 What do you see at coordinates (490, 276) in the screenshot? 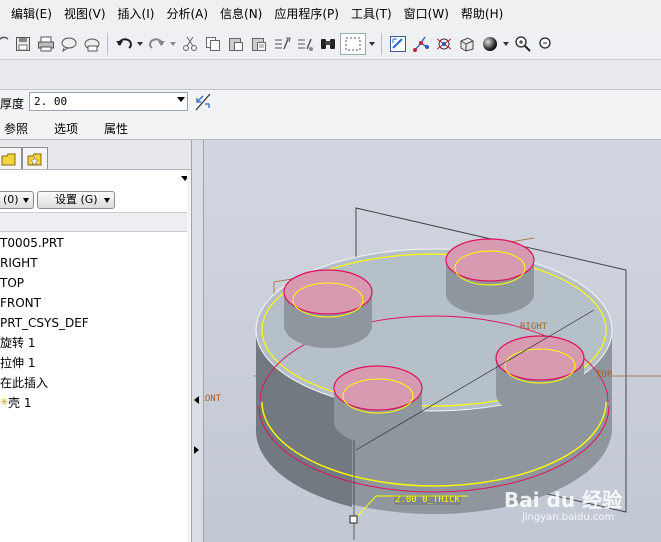
I see `boss-back-right` at bounding box center [490, 276].